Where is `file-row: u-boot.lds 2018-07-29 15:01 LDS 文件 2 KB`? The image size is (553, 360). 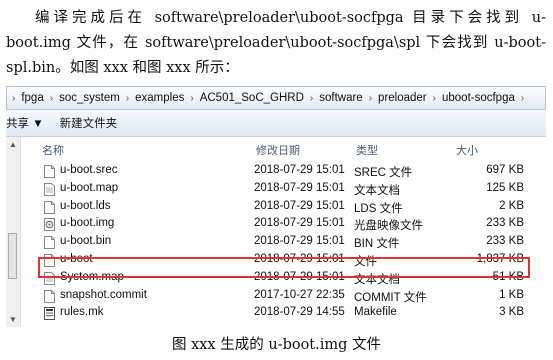 file-row: u-boot.lds 2018-07-29 15:01 LDS 文件 2 KB is located at coordinates (284, 207).